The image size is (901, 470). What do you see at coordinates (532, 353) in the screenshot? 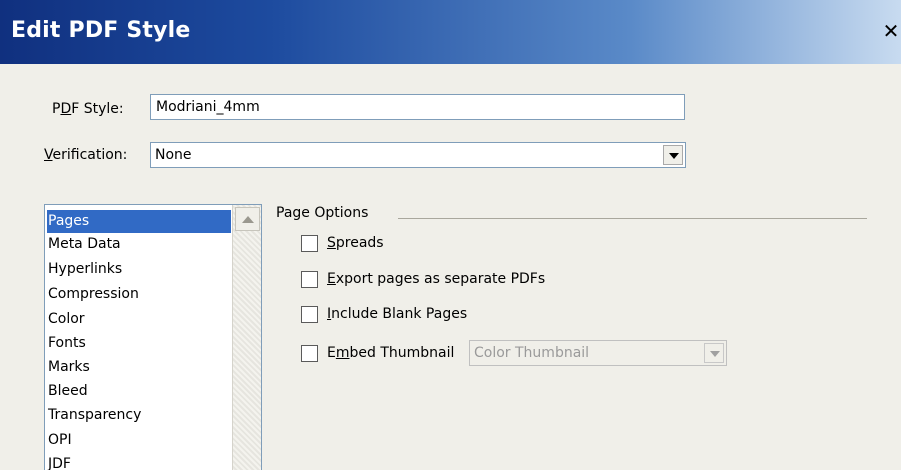
I see `thumbnail-type-value: Color Thumbnail` at bounding box center [532, 353].